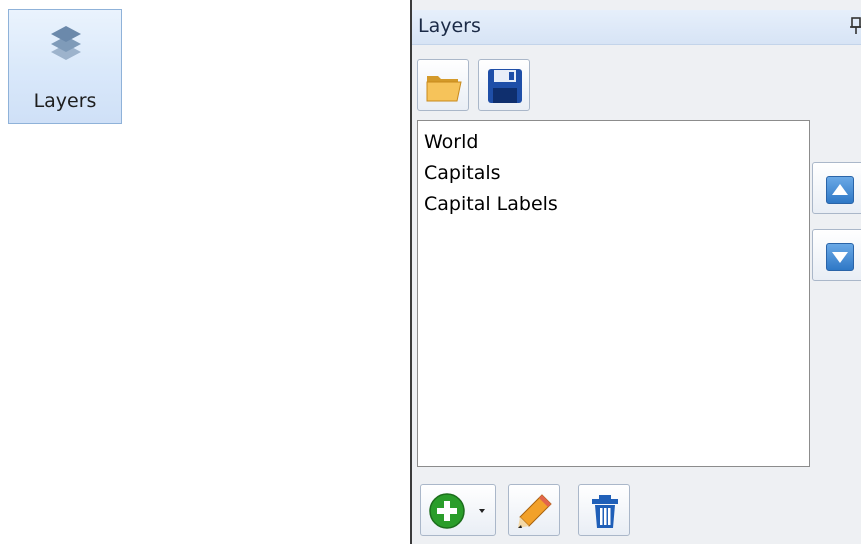 The height and width of the screenshot is (544, 861). I want to click on arrow-down-icon, so click(840, 257).